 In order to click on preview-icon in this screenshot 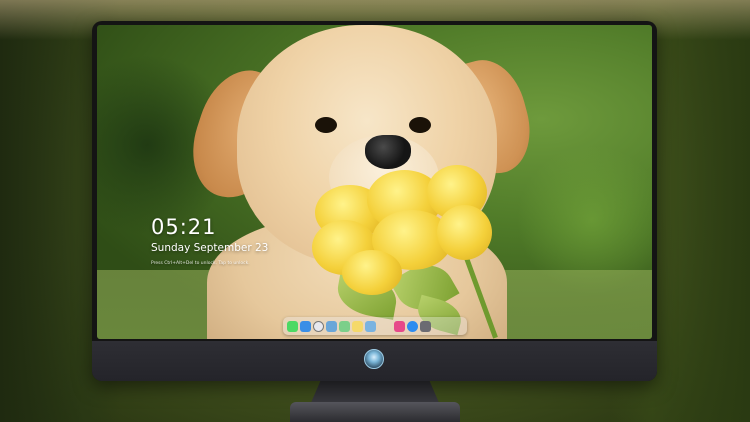, I will do `click(331, 326)`.